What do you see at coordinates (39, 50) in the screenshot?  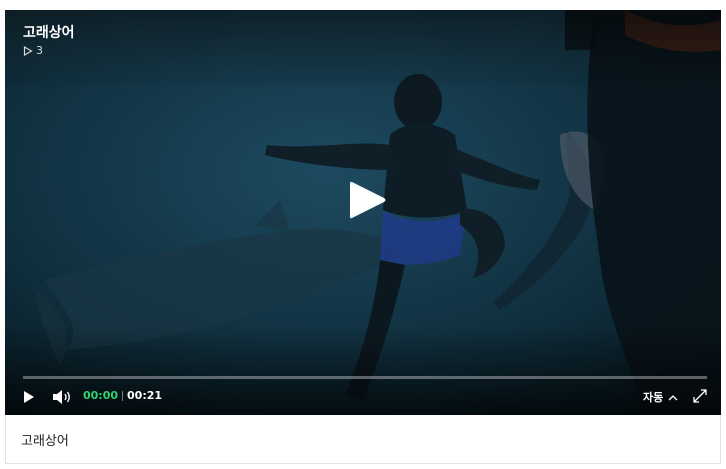 I see `view-count-value: 3` at bounding box center [39, 50].